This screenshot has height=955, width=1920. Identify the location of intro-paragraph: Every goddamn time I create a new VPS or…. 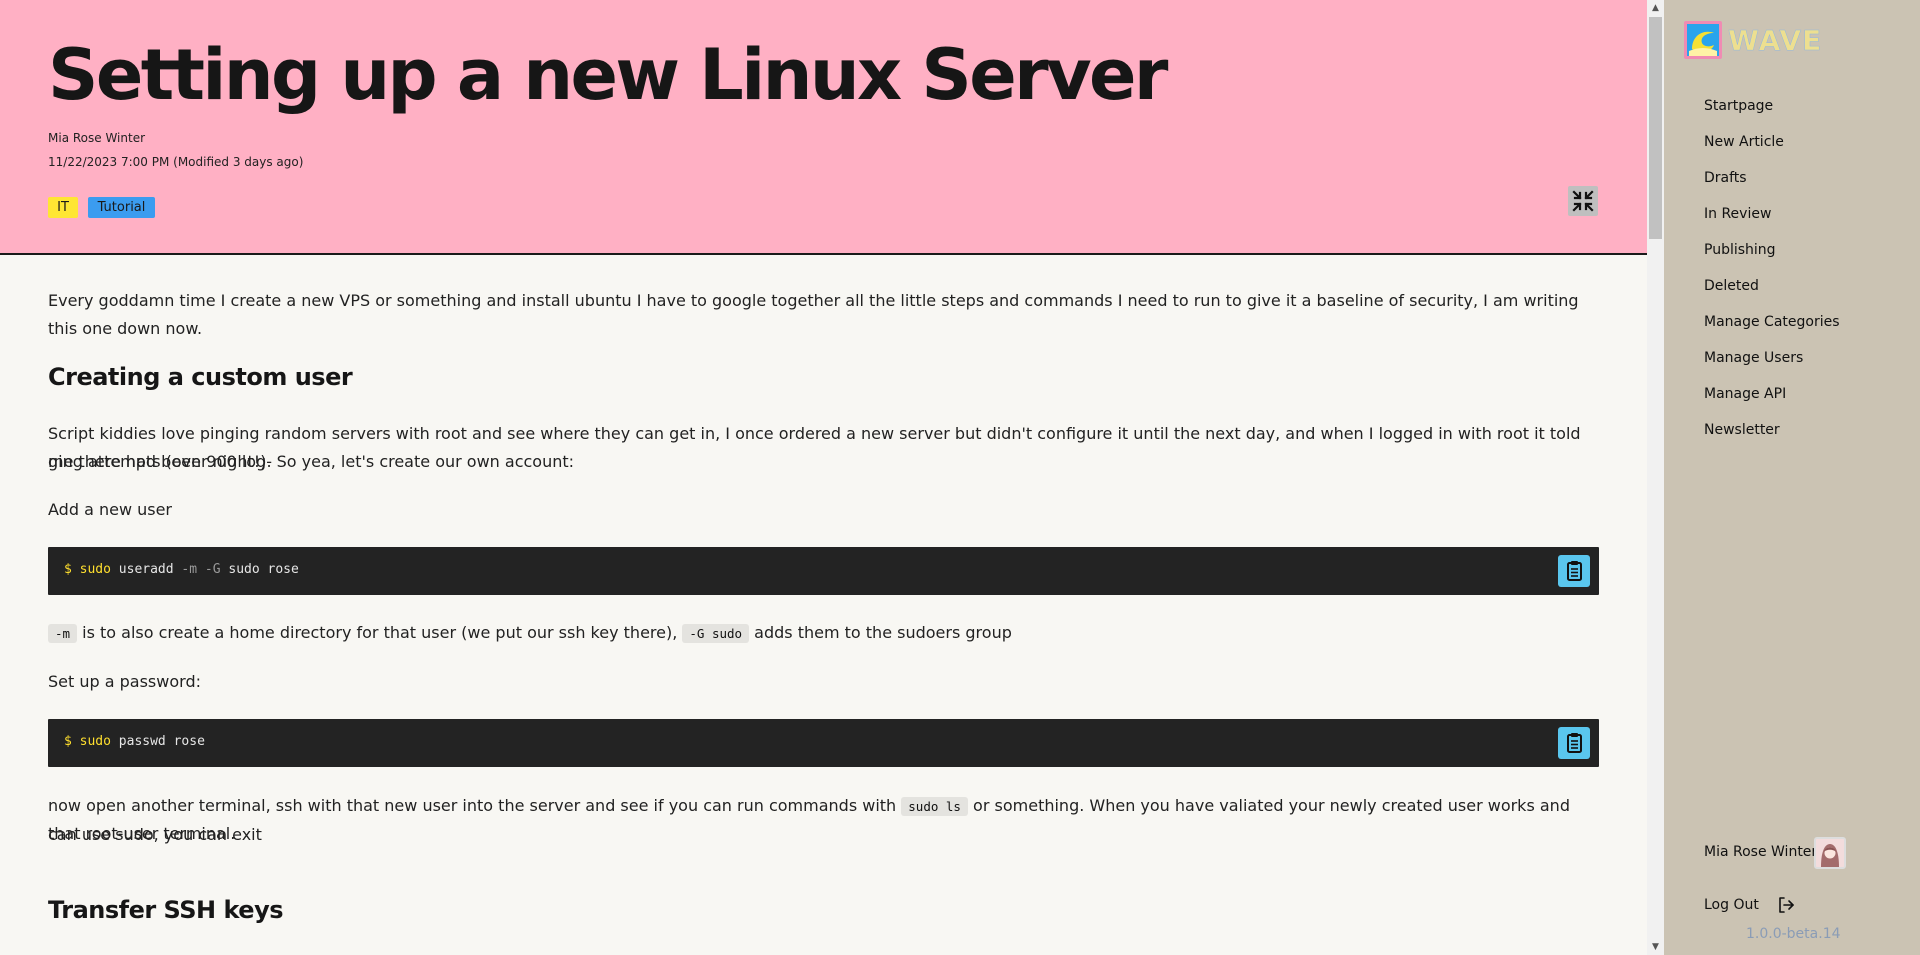
(813, 314).